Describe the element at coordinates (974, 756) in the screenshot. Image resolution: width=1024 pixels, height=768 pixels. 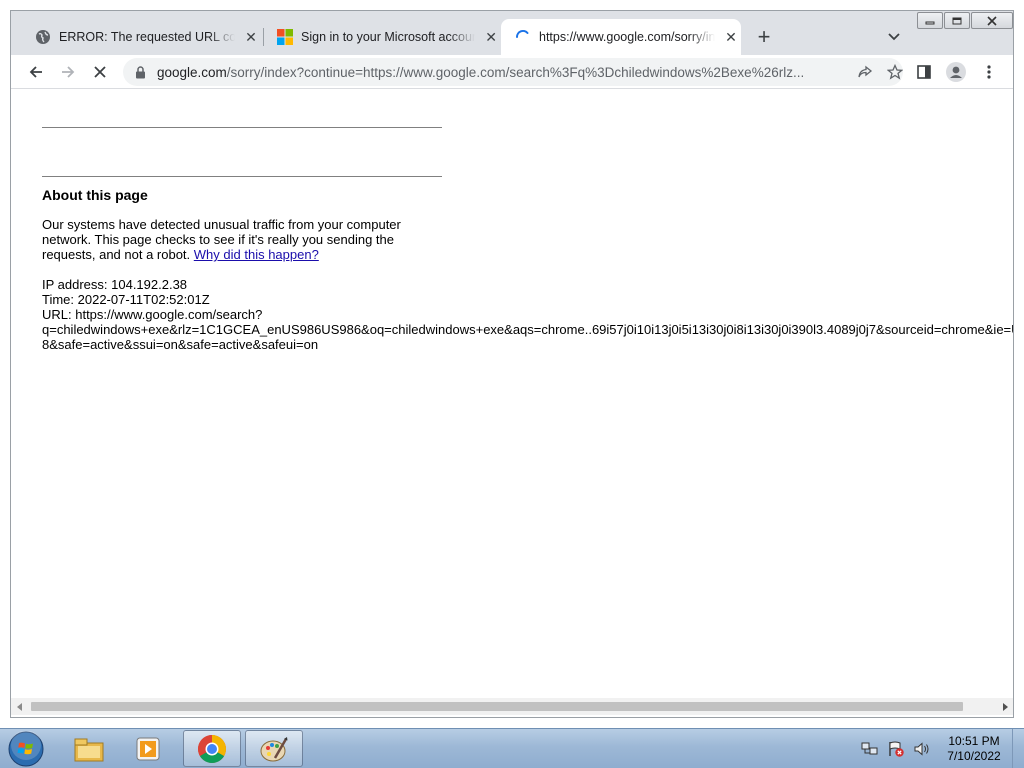
I see `clock-date: 7/10/2022` at that location.